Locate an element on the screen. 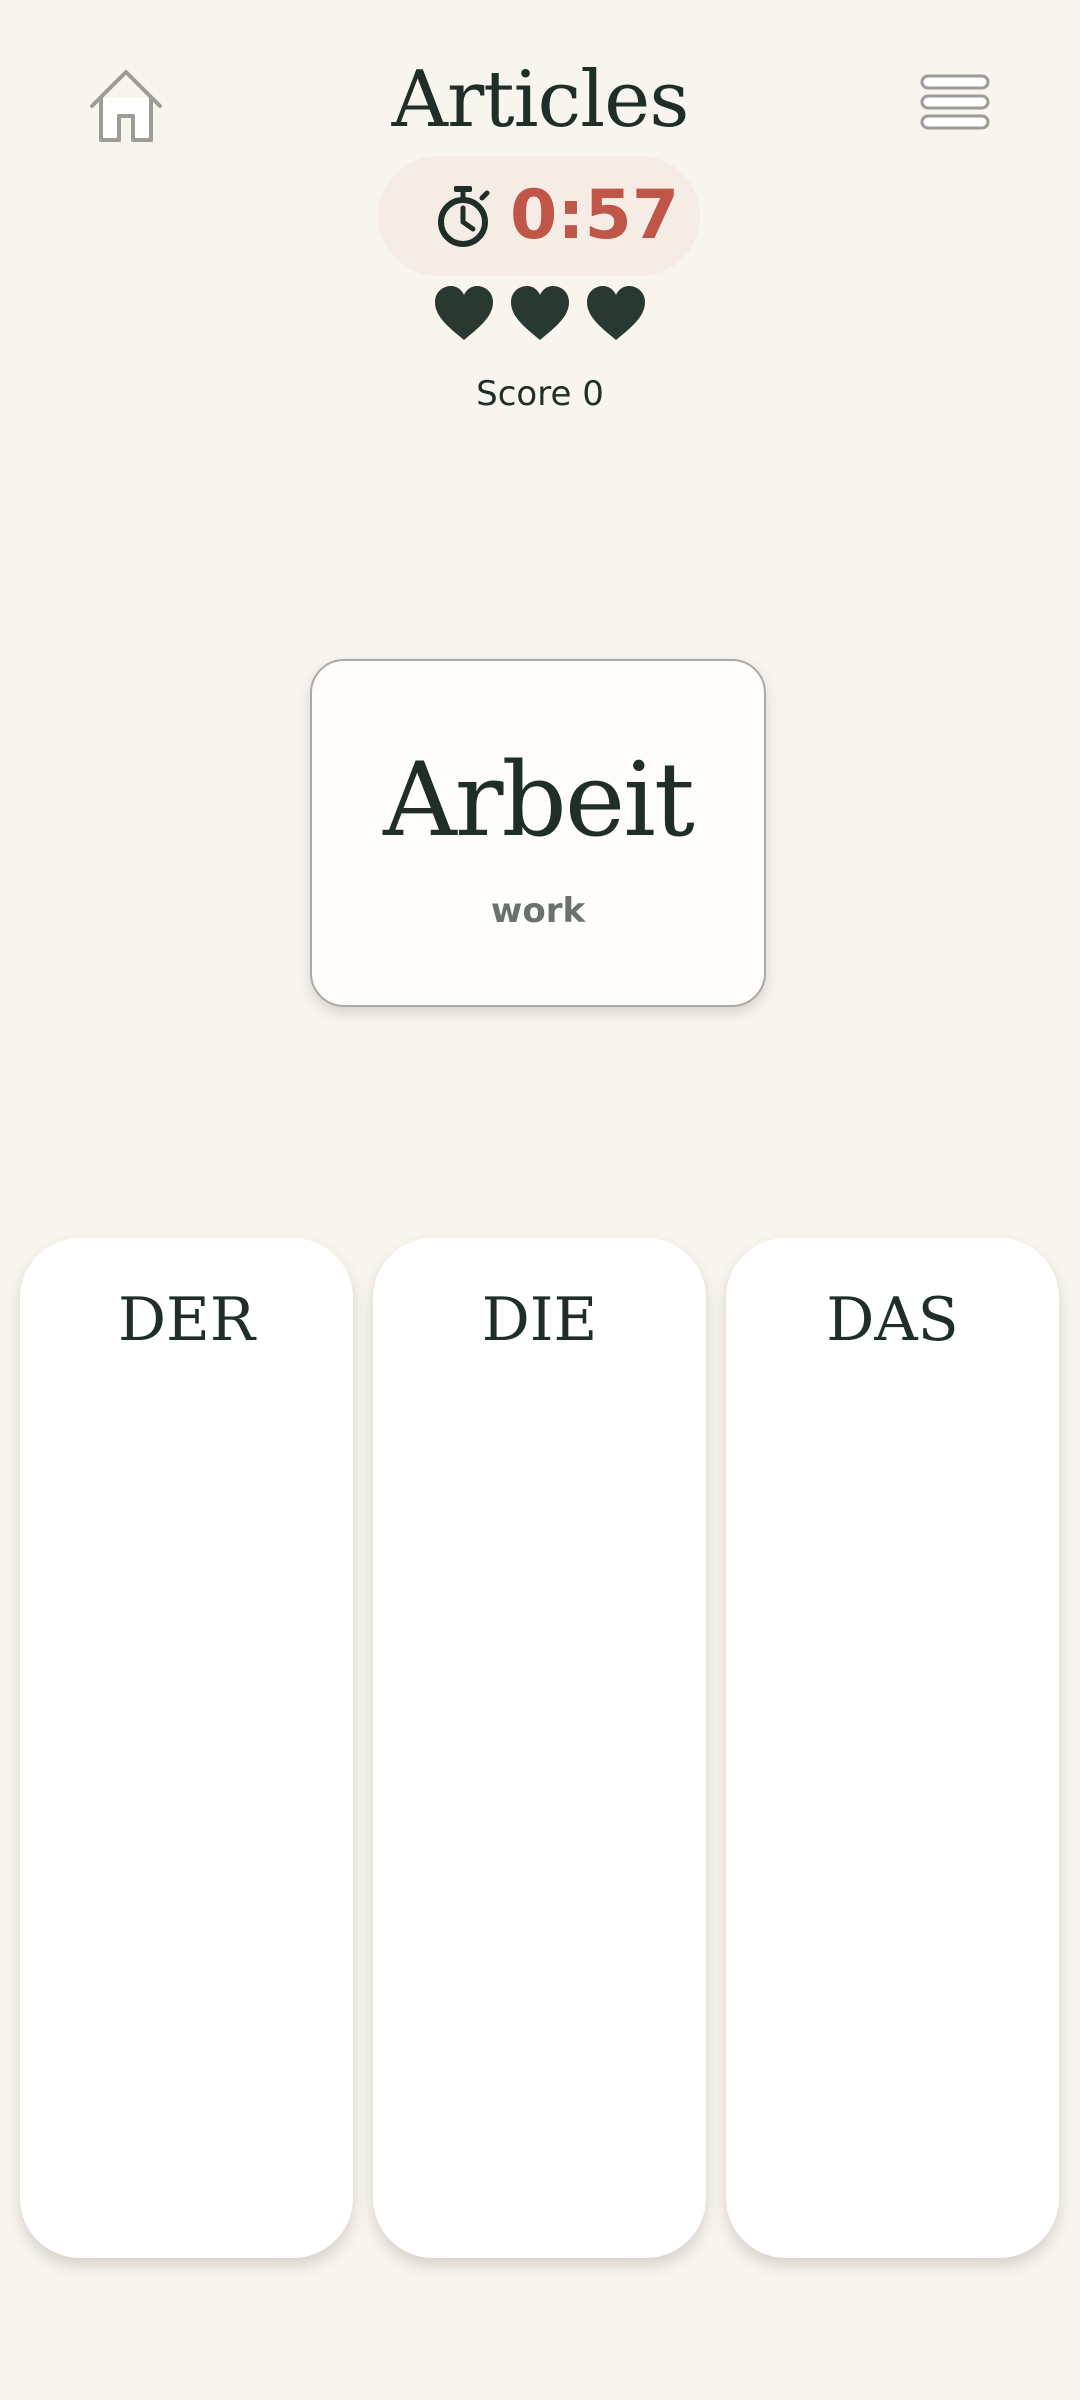 This screenshot has height=2400, width=1080. timer: 0:57 is located at coordinates (539, 216).